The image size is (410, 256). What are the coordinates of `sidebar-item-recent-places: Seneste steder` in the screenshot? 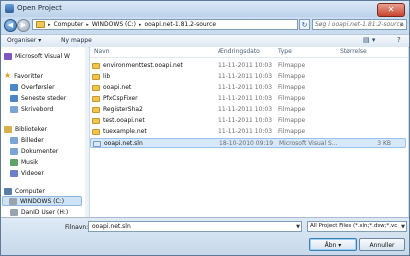 It's located at (38, 98).